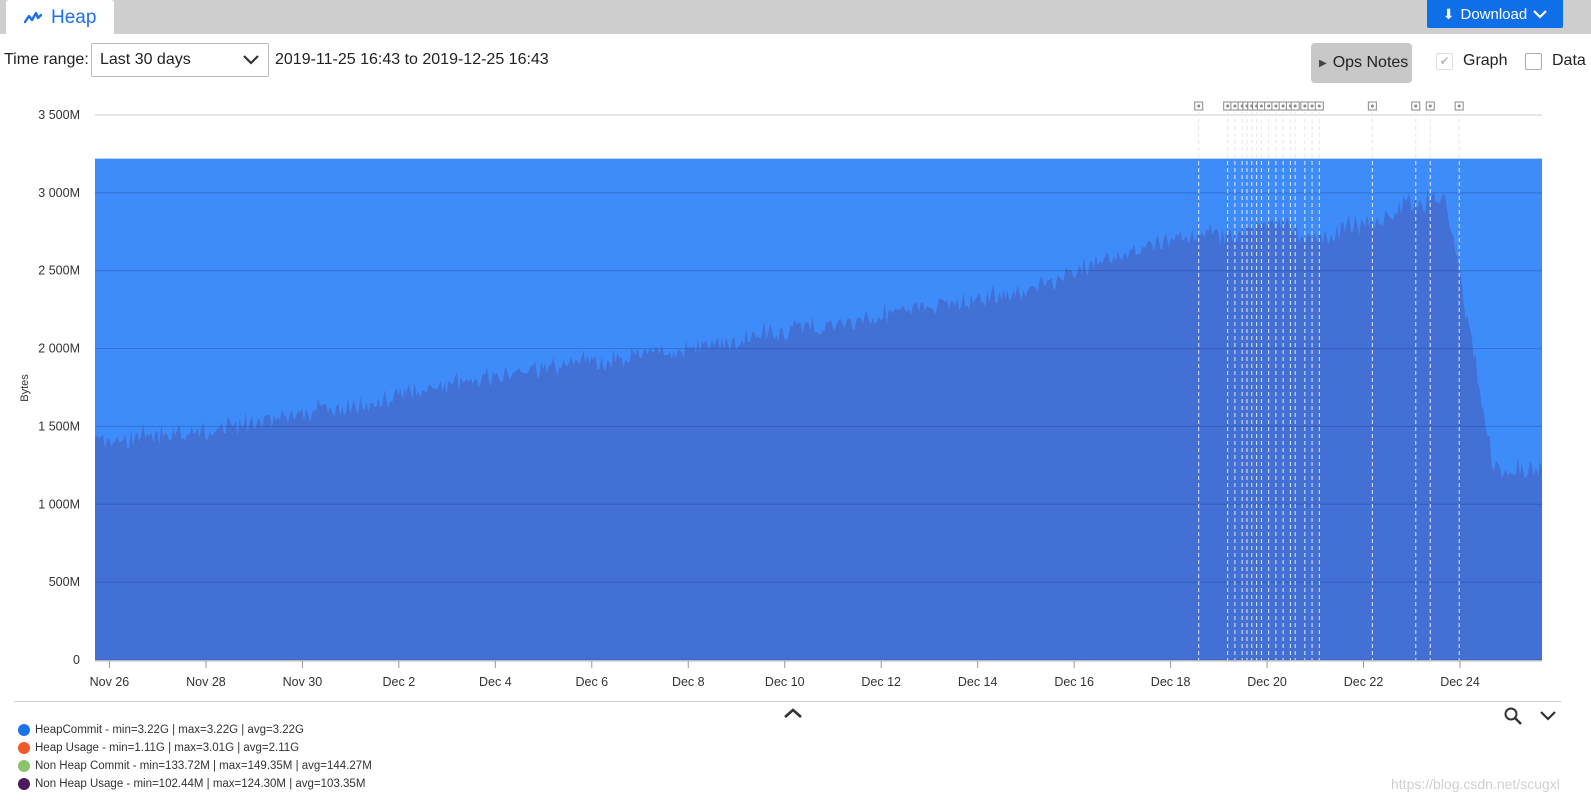  I want to click on y-axis-label: Bytes, so click(25, 388).